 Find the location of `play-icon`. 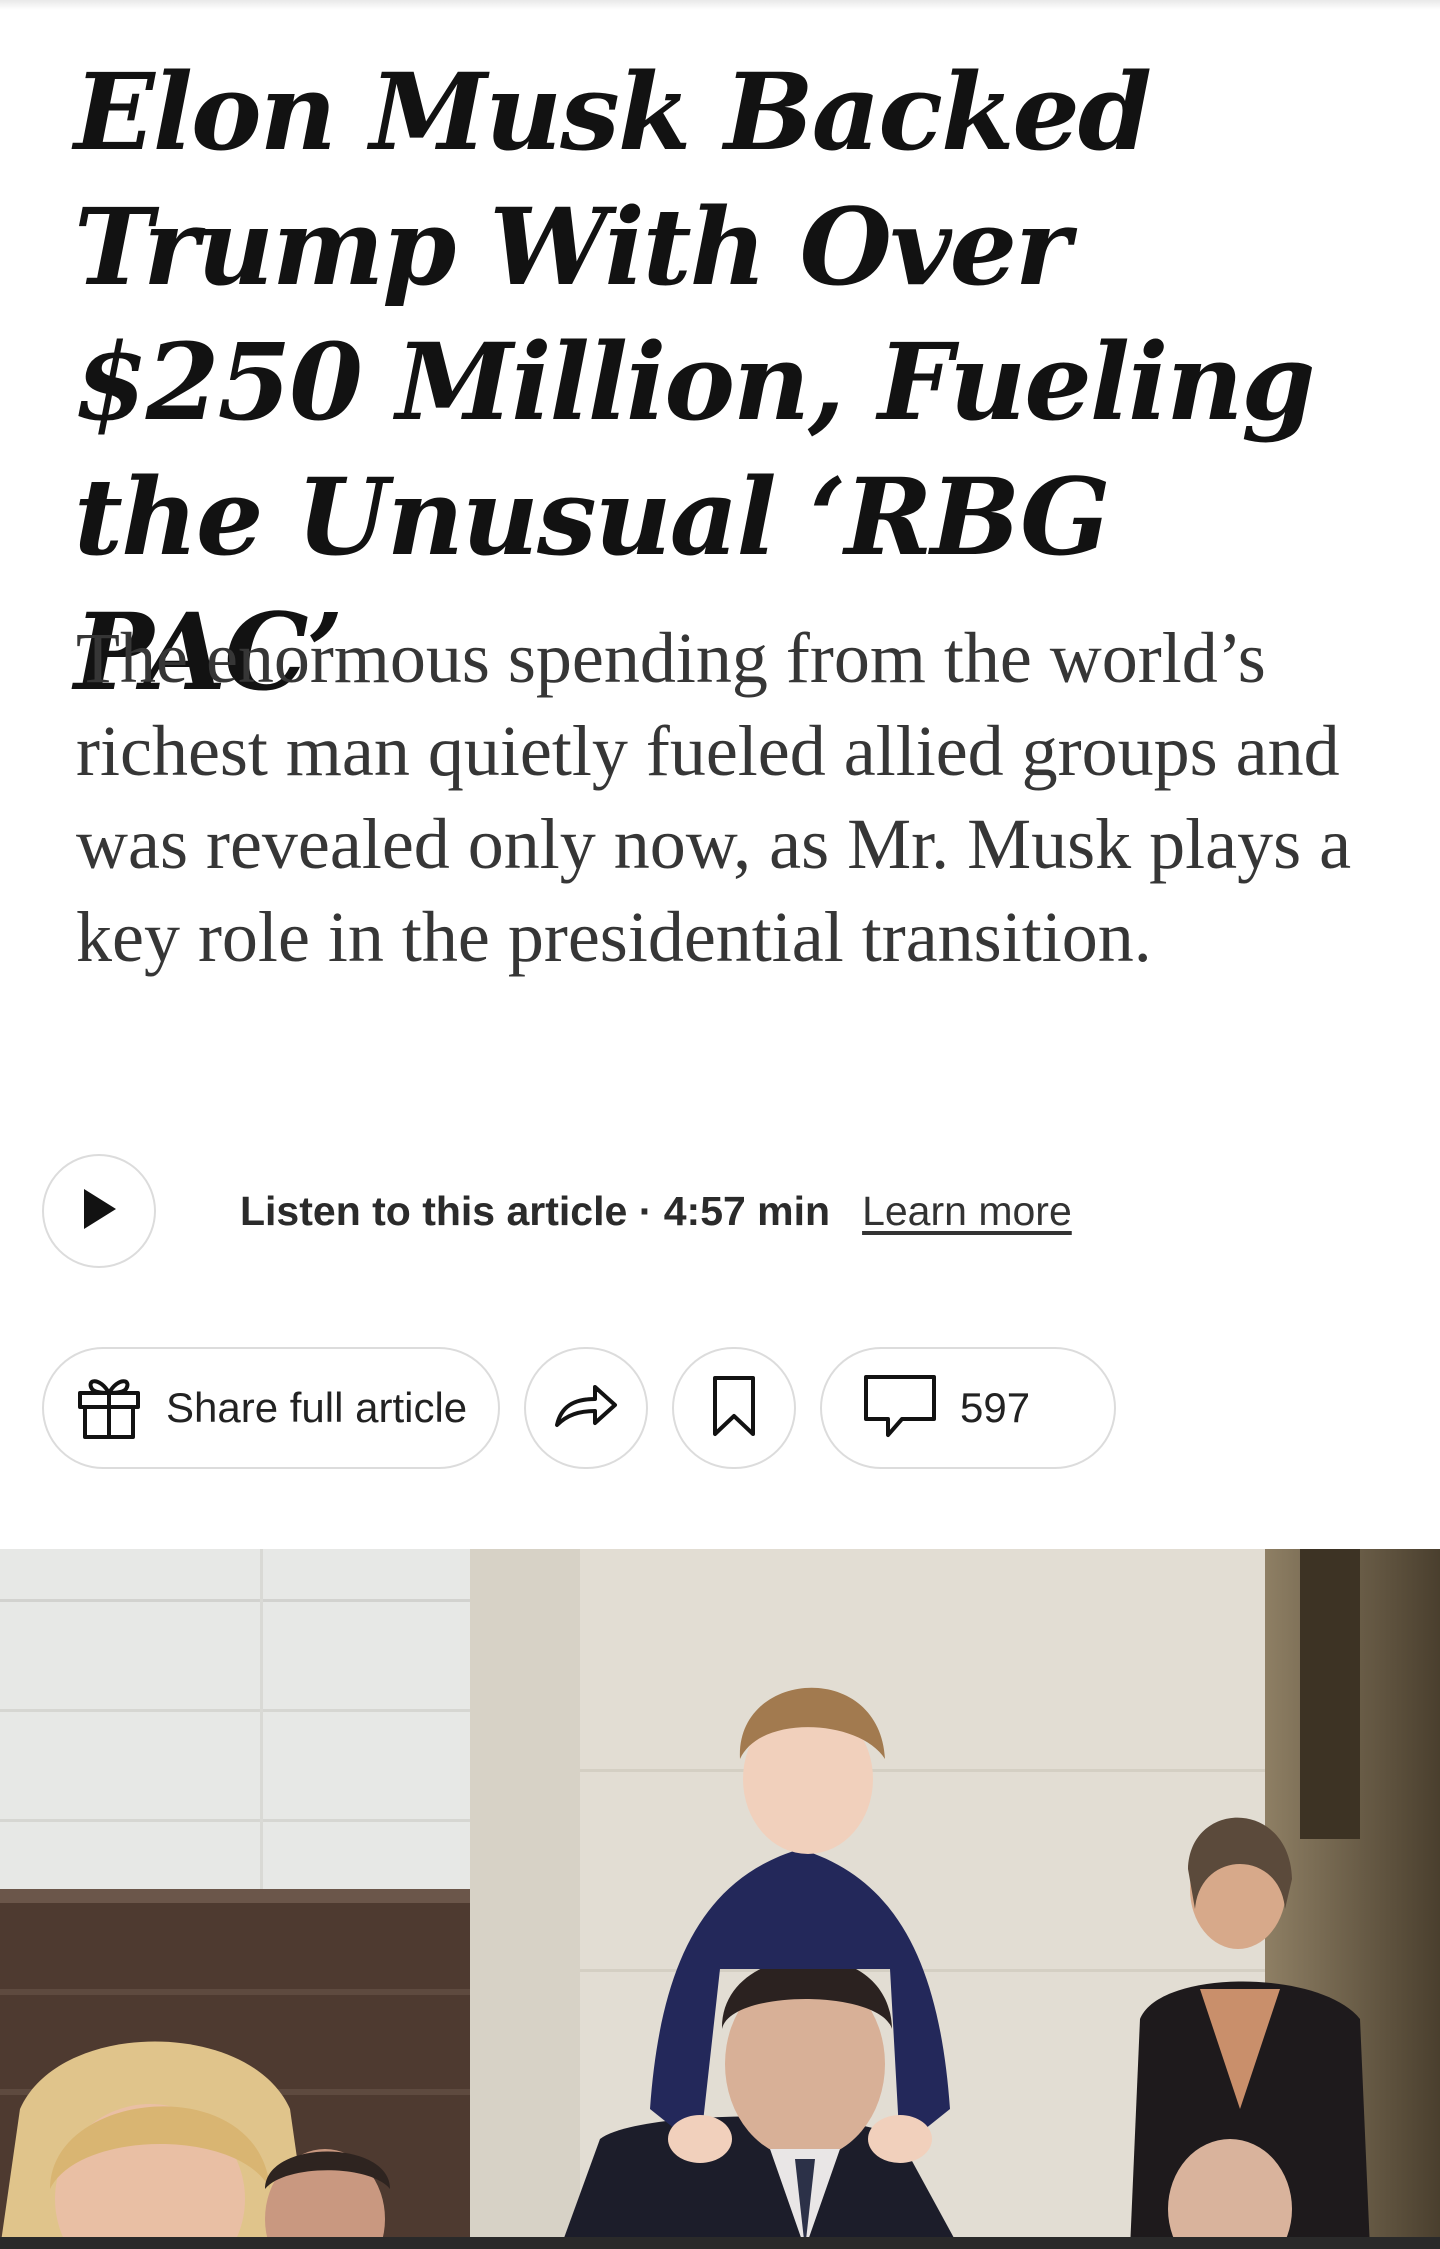

play-icon is located at coordinates (99, 1211).